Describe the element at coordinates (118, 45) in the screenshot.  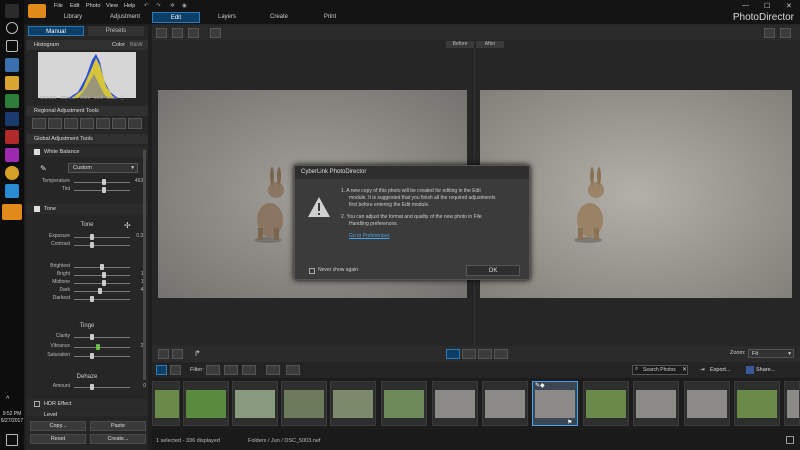
I see `histogram-color-option: Color` at that location.